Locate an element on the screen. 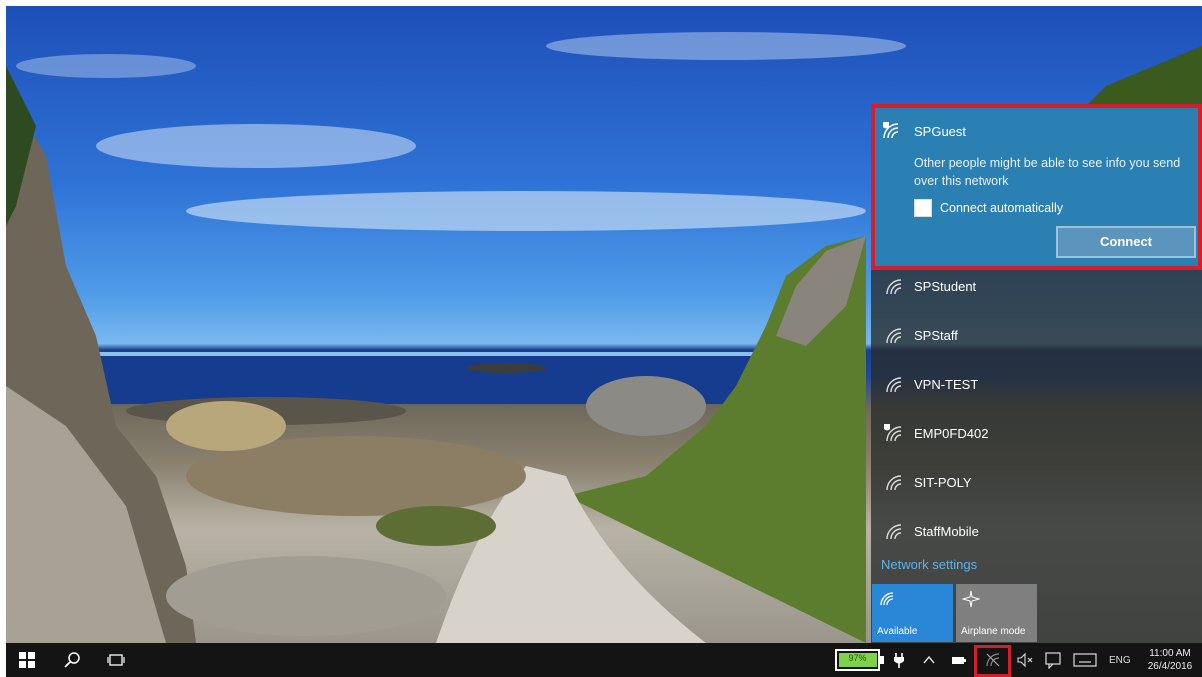 The width and height of the screenshot is (1202, 677). network-item-spstudent: SPStudent is located at coordinates (1036, 286).